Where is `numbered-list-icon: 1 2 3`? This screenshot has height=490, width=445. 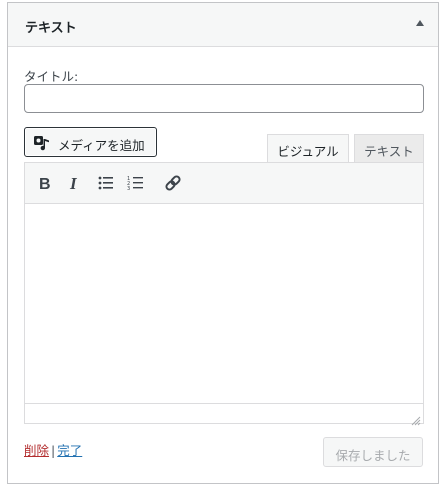
numbered-list-icon: 1 2 3 is located at coordinates (136, 183).